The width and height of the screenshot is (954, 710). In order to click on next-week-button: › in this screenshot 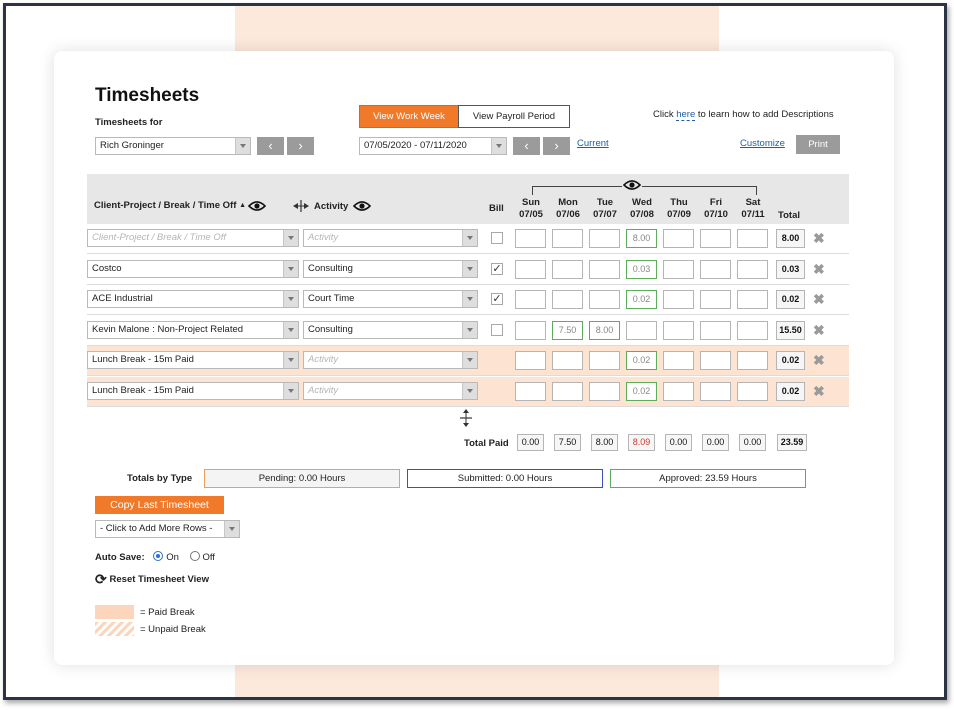, I will do `click(556, 146)`.